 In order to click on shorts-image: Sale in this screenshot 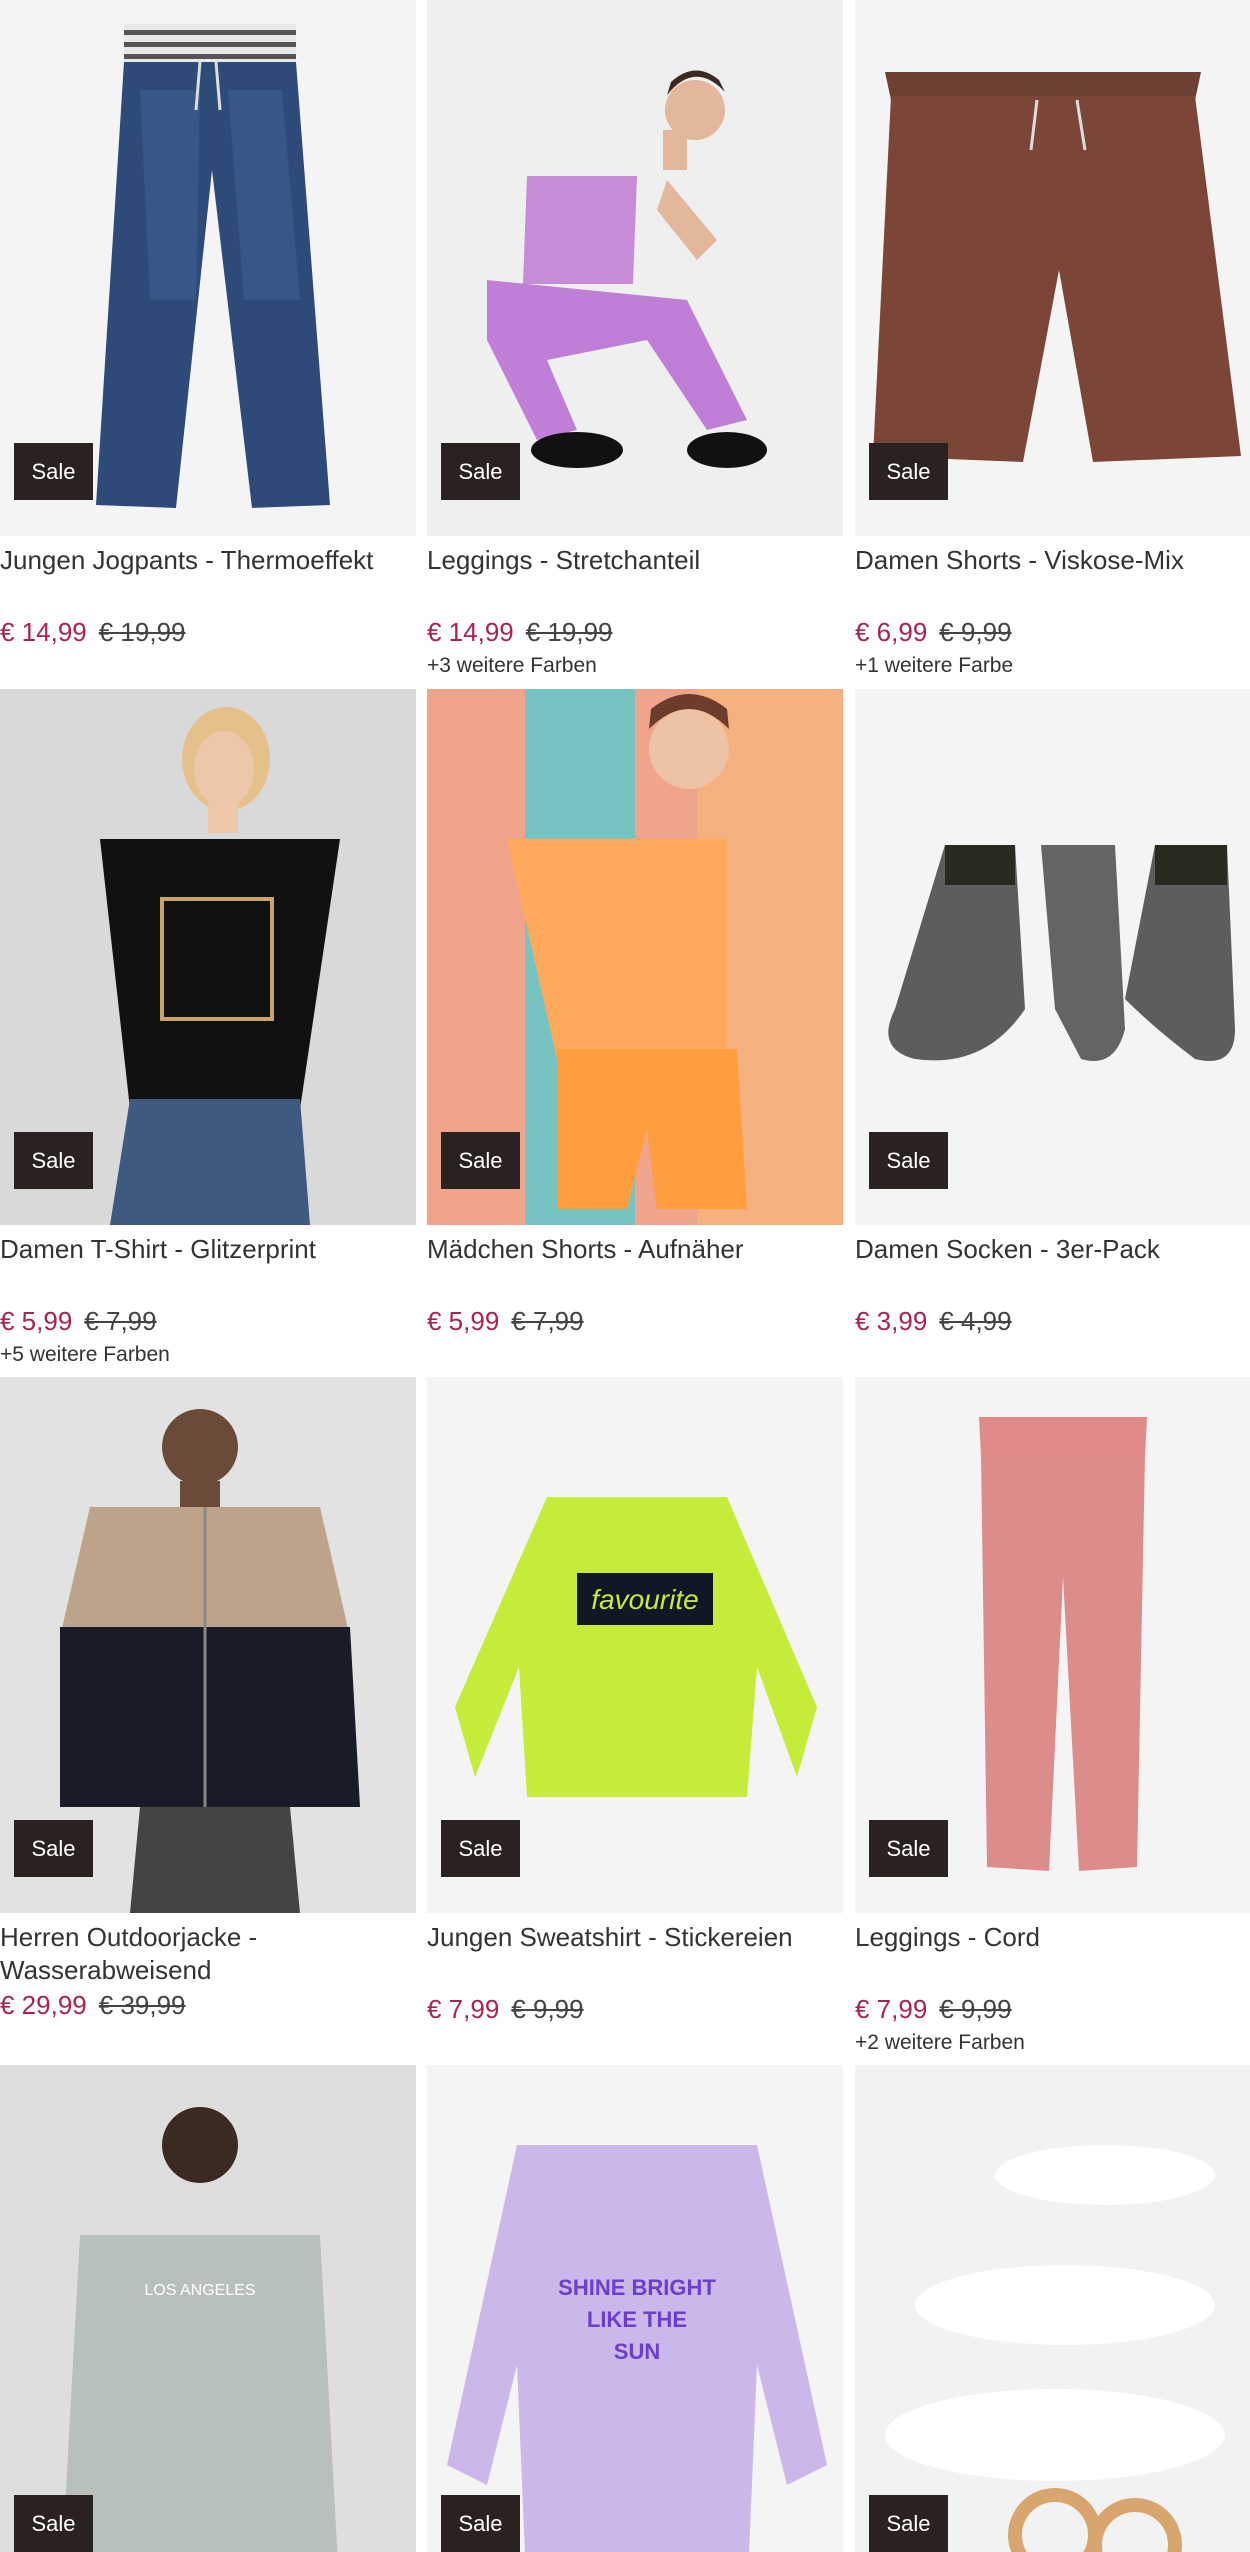, I will do `click(1052, 268)`.